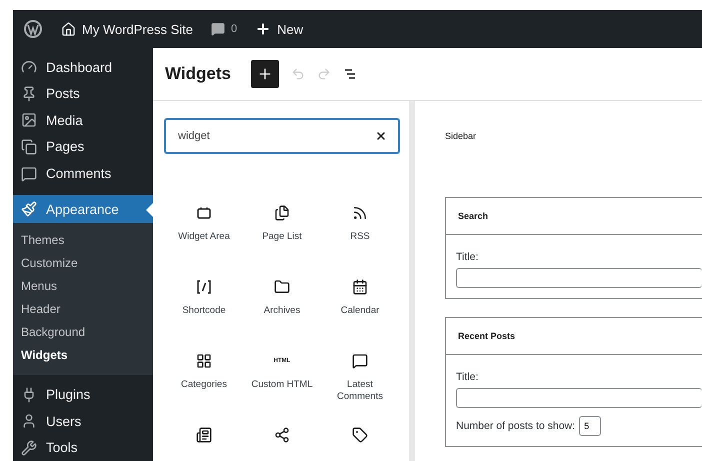 The height and width of the screenshot is (461, 702). What do you see at coordinates (83, 209) in the screenshot?
I see `menu-item: Appearance` at bounding box center [83, 209].